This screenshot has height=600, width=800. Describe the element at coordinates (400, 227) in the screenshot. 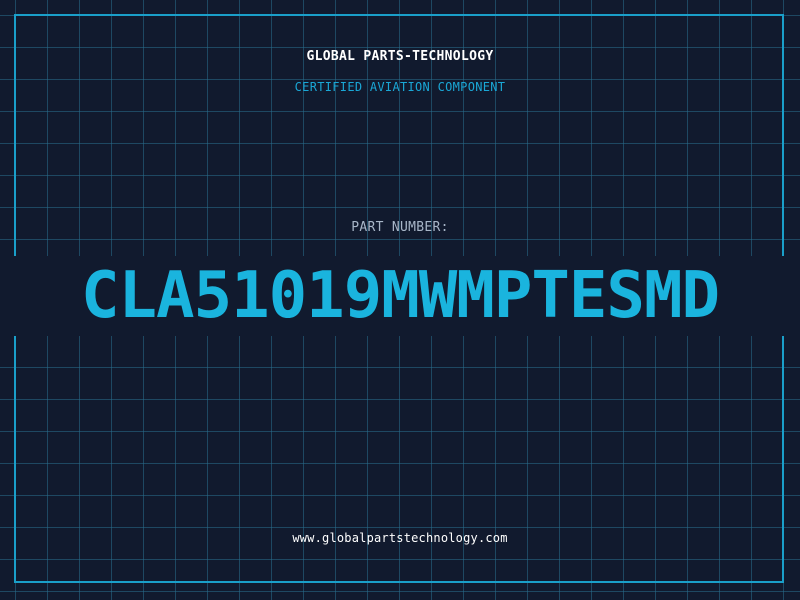

I see `part-number-label: PART NUMBER:` at that location.